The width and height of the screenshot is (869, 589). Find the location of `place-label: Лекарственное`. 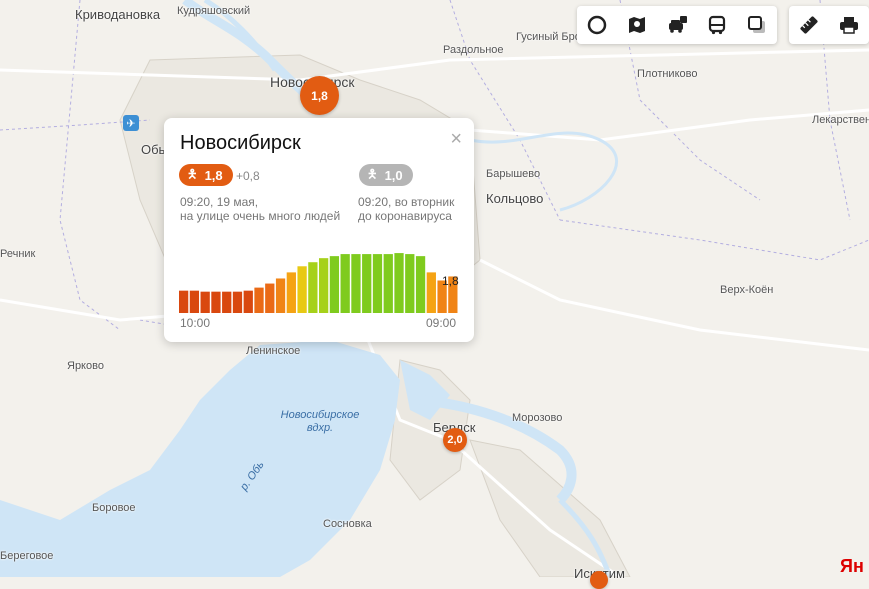

place-label: Лекарственное is located at coordinates (840, 120).